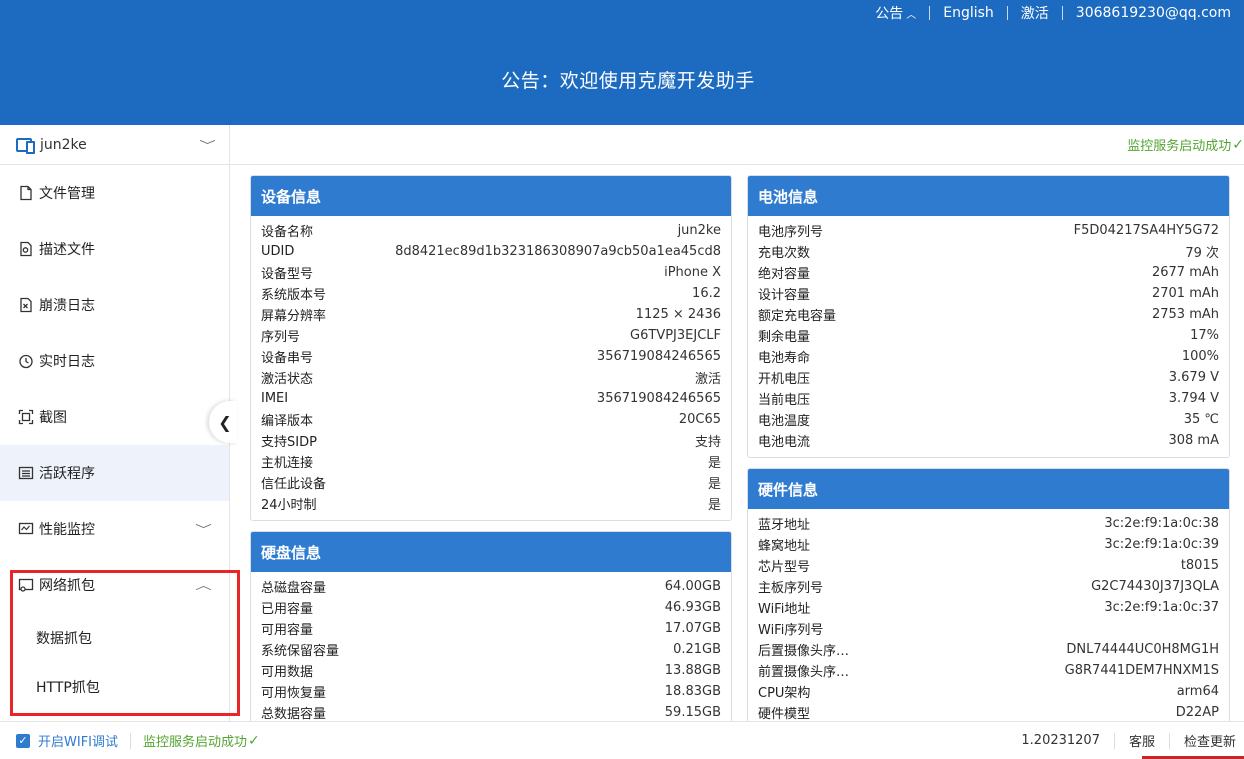  I want to click on info-key: 主机连接, so click(287, 463).